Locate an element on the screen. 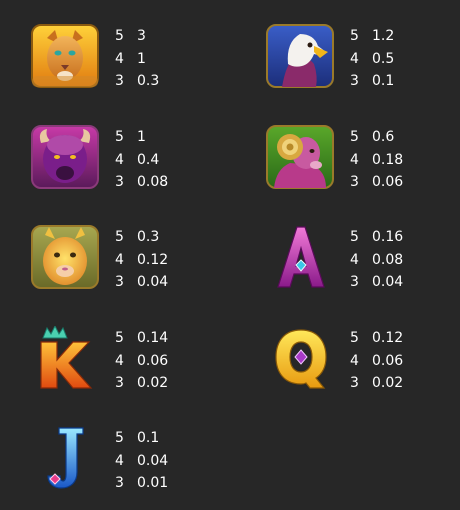 The image size is (460, 510). letter-a-icon is located at coordinates (300, 257).